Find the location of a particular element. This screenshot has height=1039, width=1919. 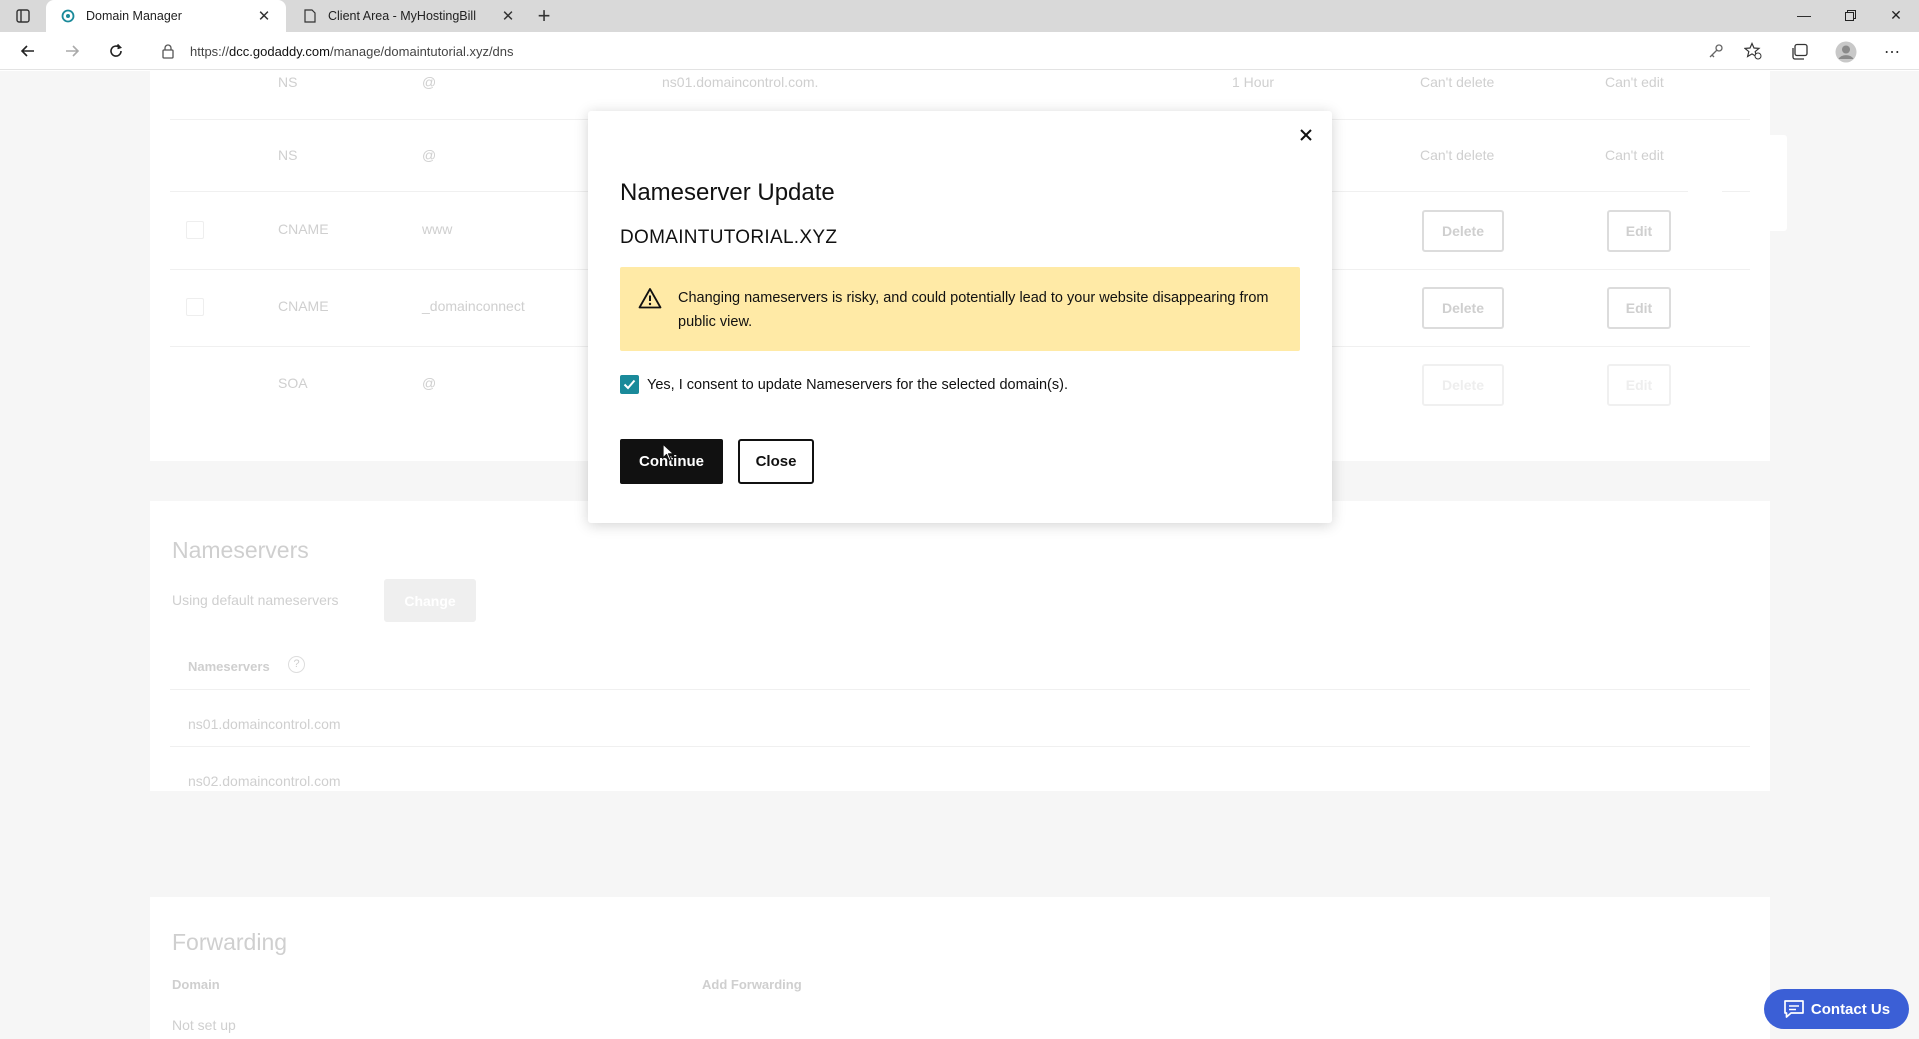

change-nameservers-button: Change is located at coordinates (430, 600).